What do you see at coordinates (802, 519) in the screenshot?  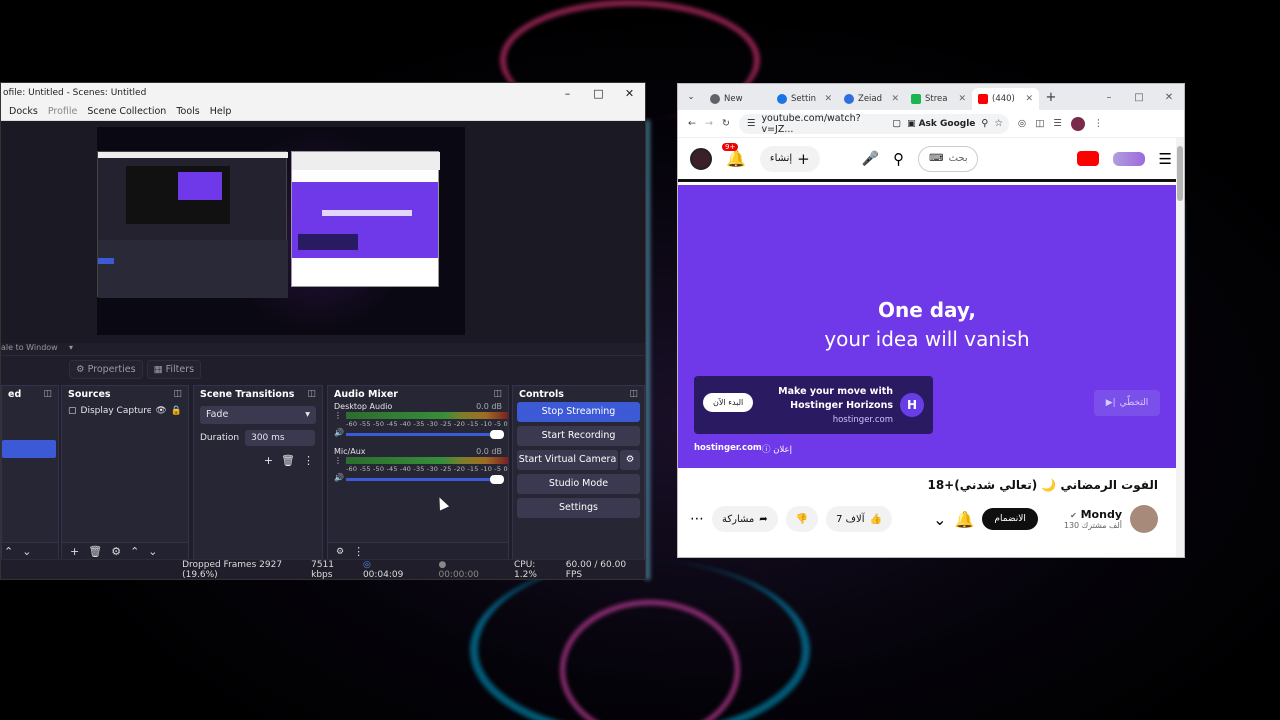 I see `dislike-button: 👎` at bounding box center [802, 519].